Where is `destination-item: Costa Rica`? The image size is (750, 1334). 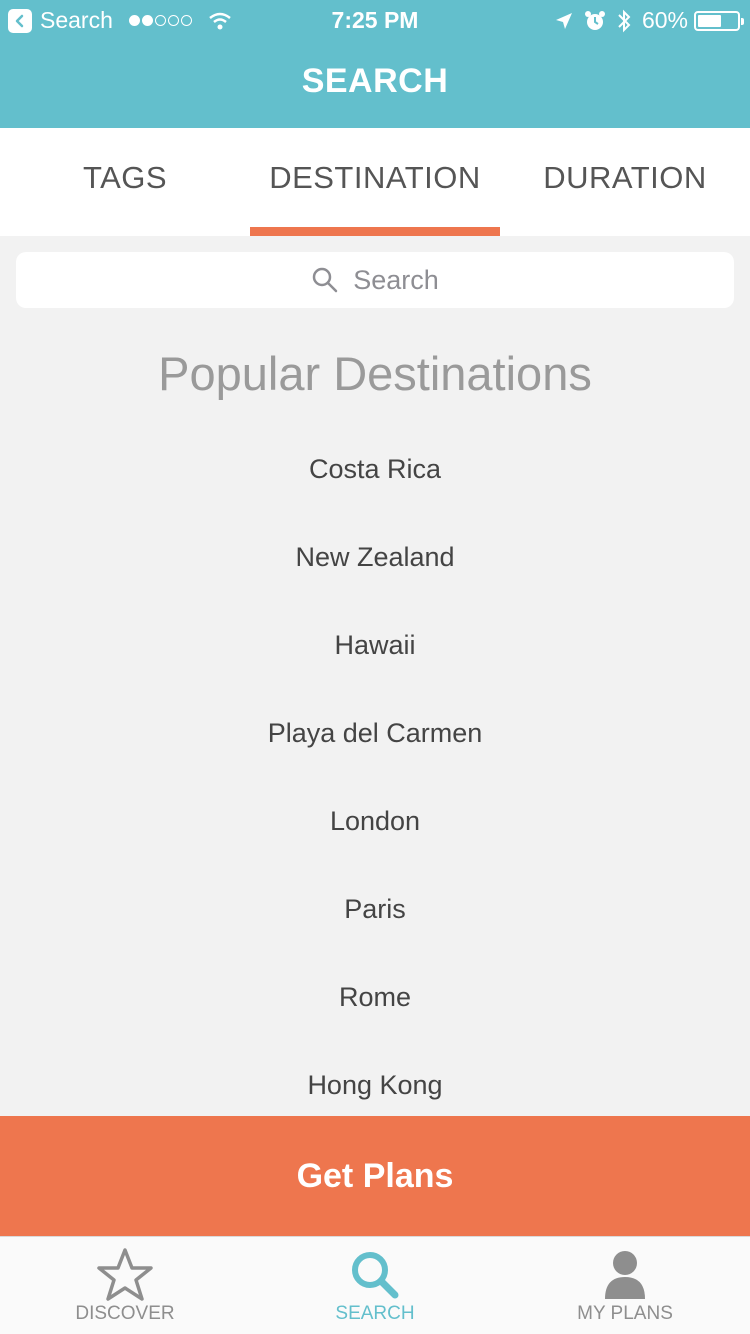
destination-item: Costa Rica is located at coordinates (375, 469).